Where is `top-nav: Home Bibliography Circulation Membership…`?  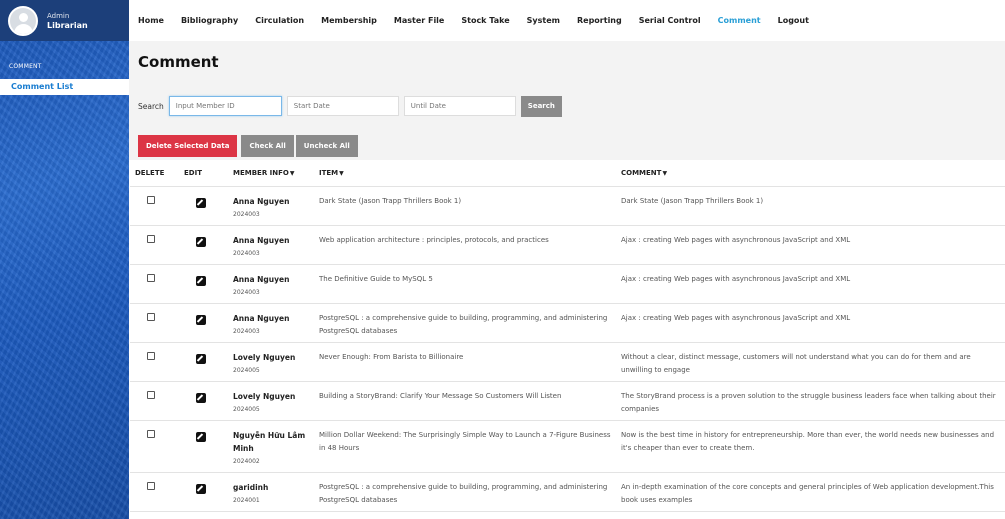 top-nav: Home Bibliography Circulation Membership… is located at coordinates (567, 20).